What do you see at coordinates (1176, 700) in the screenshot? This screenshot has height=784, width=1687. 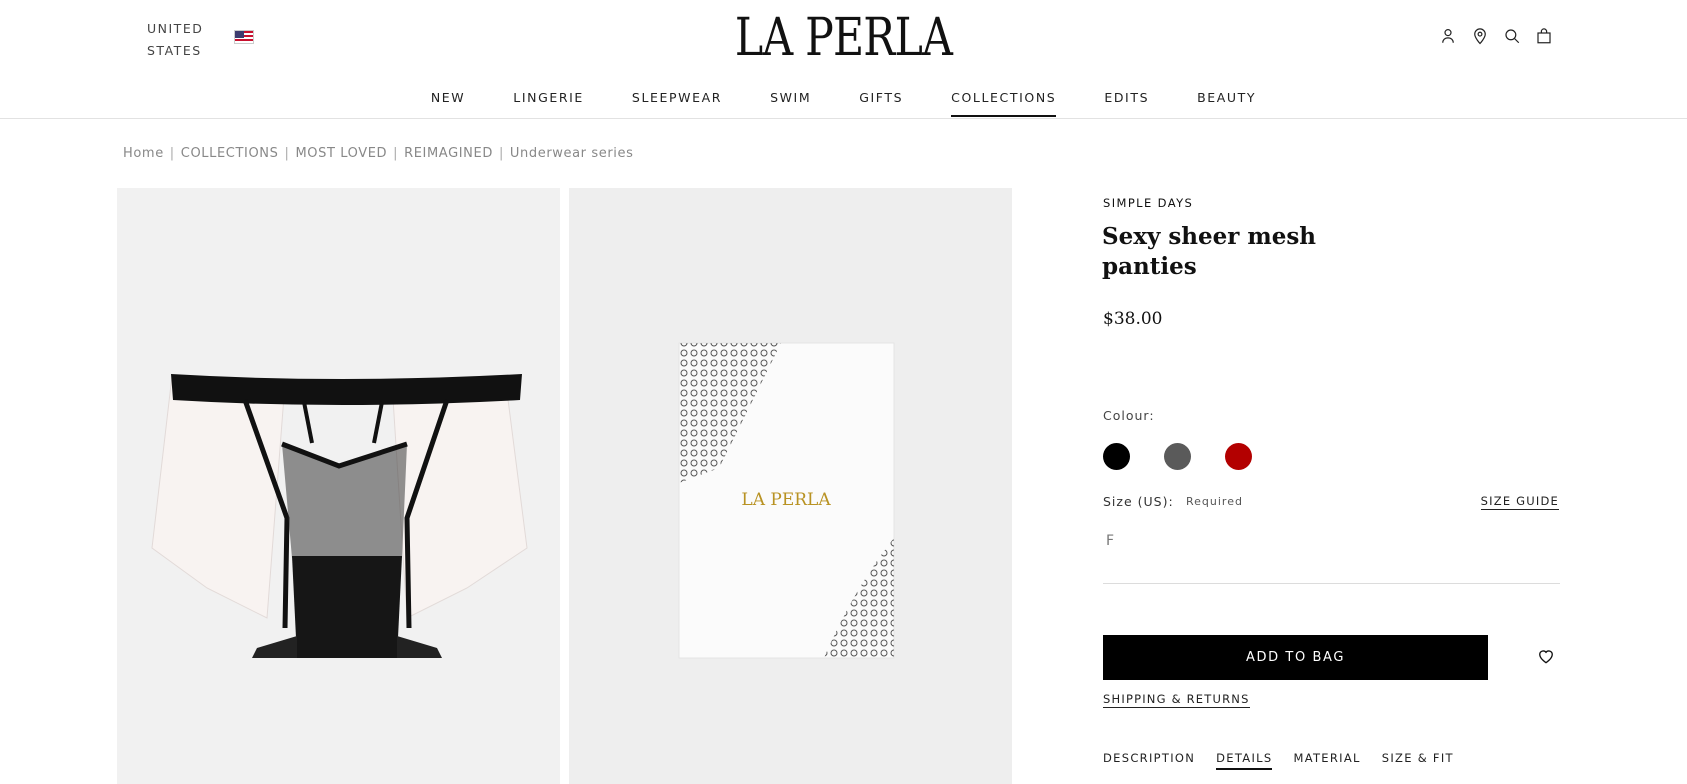 I see `shipping-returns-link: SHIPPING & RETURNS` at bounding box center [1176, 700].